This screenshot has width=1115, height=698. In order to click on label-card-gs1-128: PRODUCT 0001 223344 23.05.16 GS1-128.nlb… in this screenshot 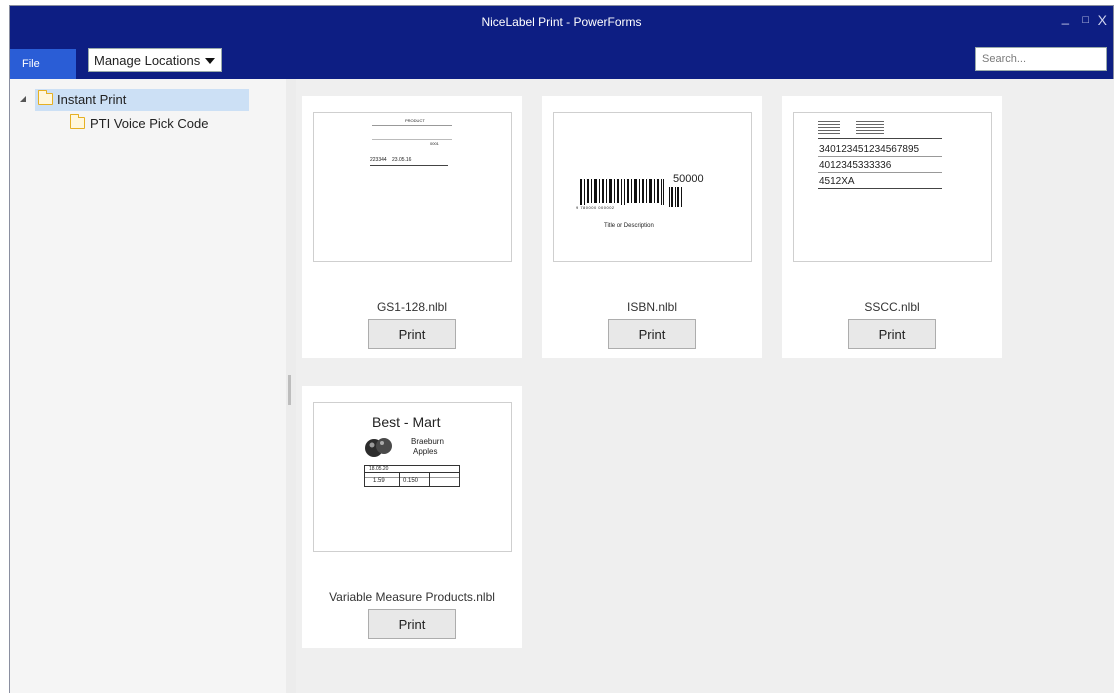, I will do `click(412, 227)`.